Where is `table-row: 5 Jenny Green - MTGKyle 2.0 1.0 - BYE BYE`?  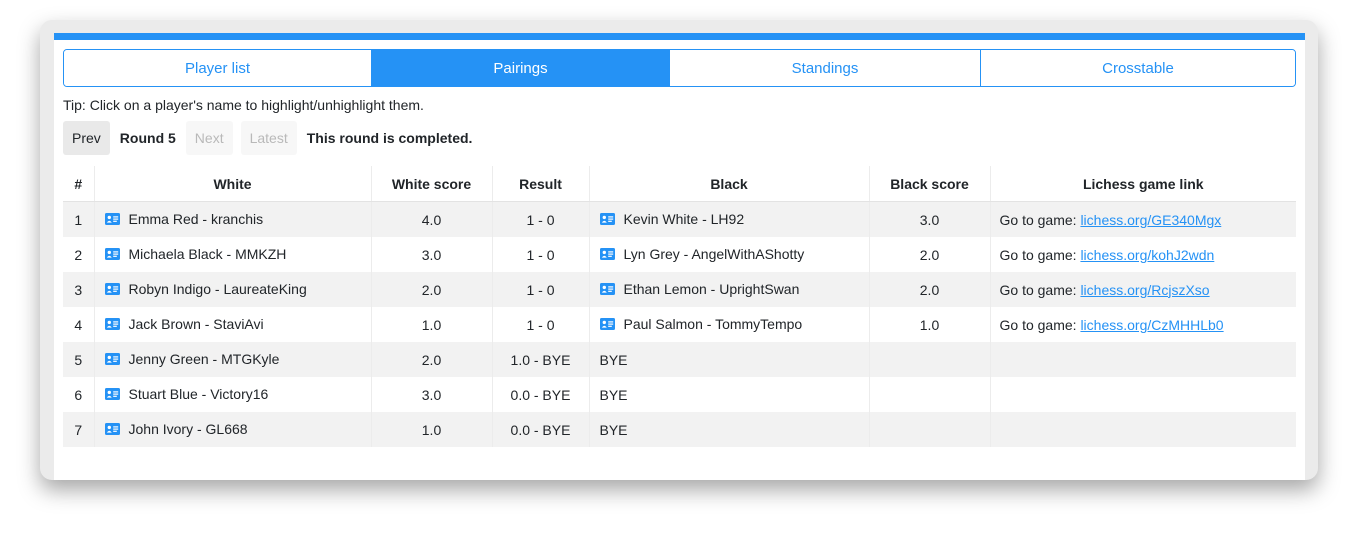 table-row: 5 Jenny Green - MTGKyle 2.0 1.0 - BYE BYE is located at coordinates (679, 359).